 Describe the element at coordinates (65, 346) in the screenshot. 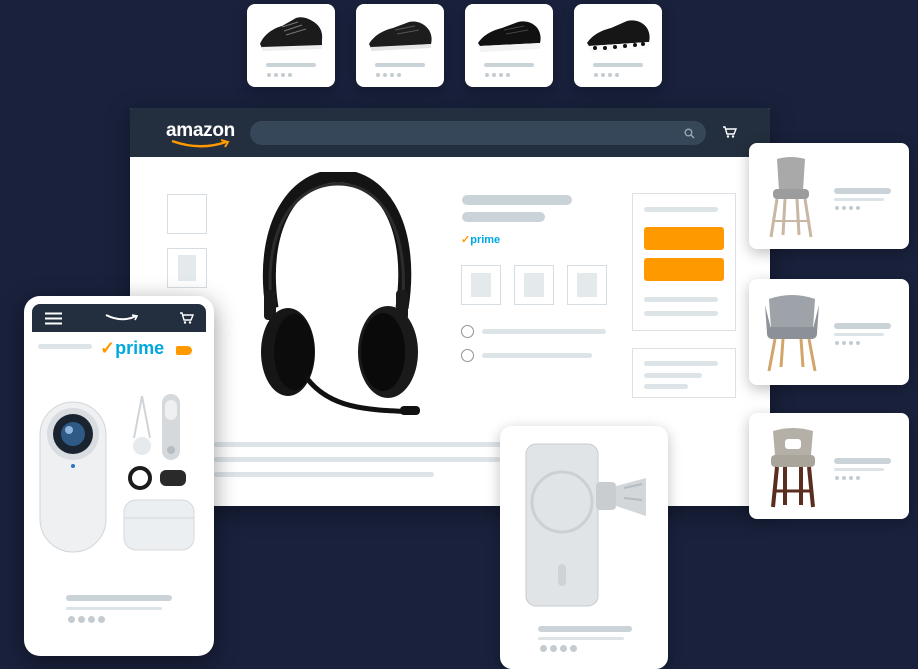

I see `breadcrumb-placeholder` at that location.